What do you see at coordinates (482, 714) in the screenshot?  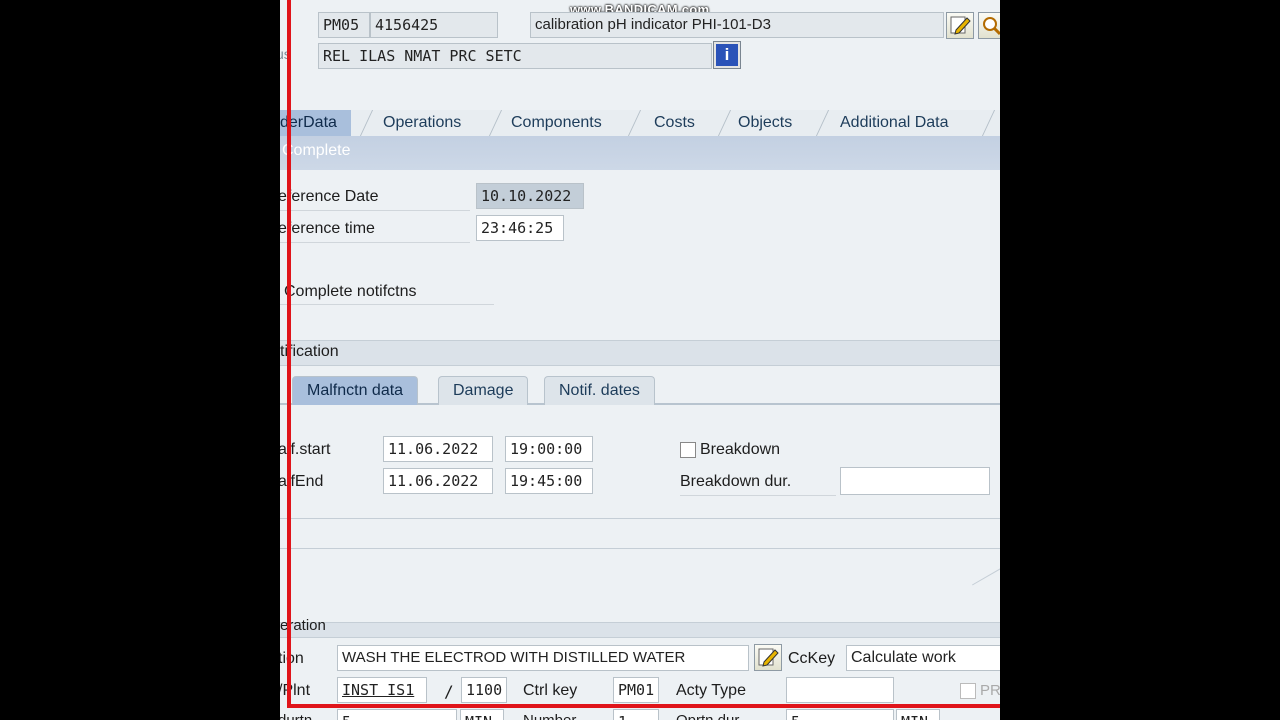 I see `duration-unit-field: MIN` at bounding box center [482, 714].